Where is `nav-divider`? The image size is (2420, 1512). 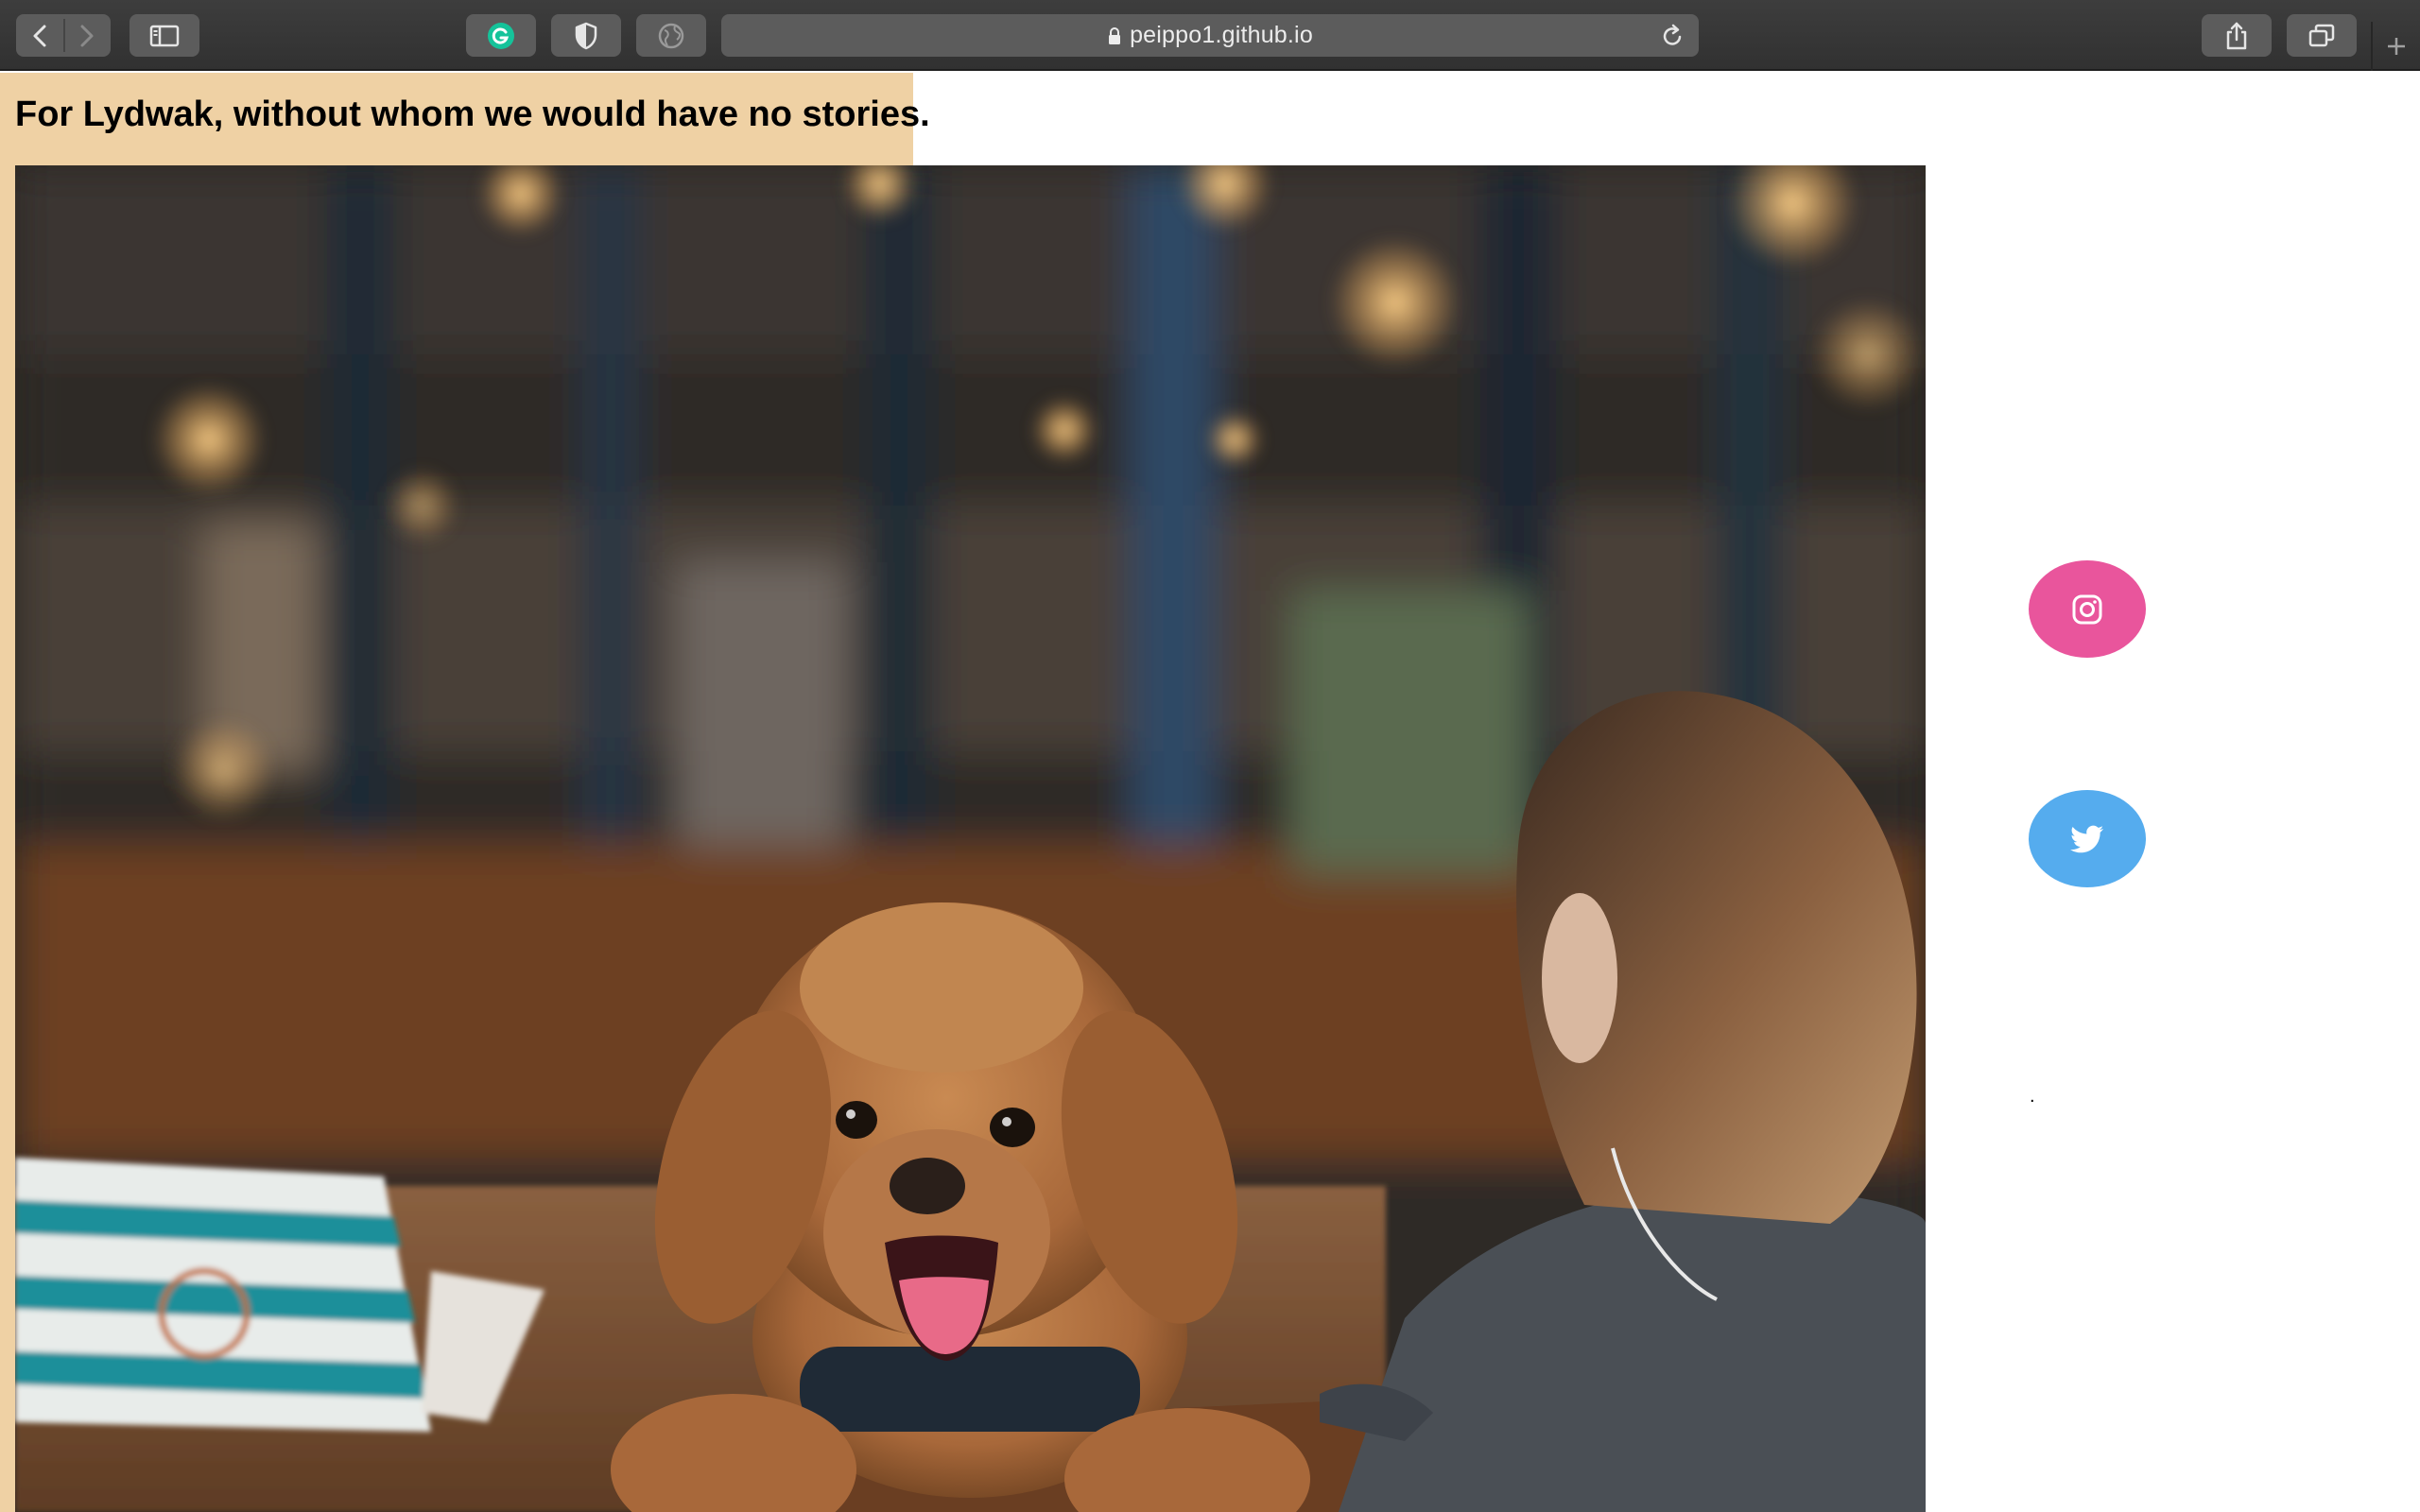
nav-divider is located at coordinates (64, 35).